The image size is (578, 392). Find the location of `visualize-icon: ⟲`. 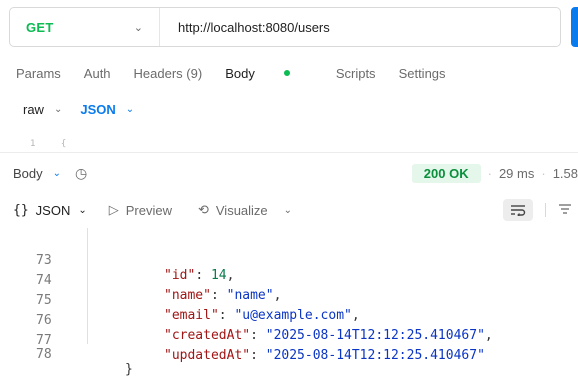

visualize-icon: ⟲ is located at coordinates (203, 209).